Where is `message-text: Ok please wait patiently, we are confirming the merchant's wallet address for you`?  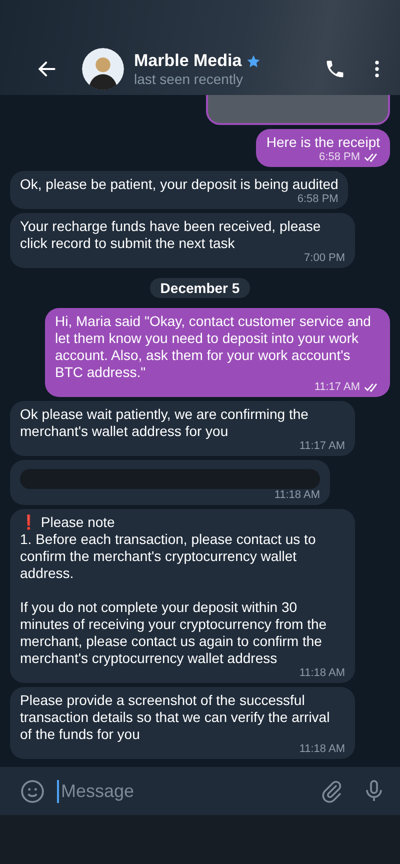 message-text: Ok please wait patiently, we are confirming the merchant's wallet address for you is located at coordinates (165, 423).